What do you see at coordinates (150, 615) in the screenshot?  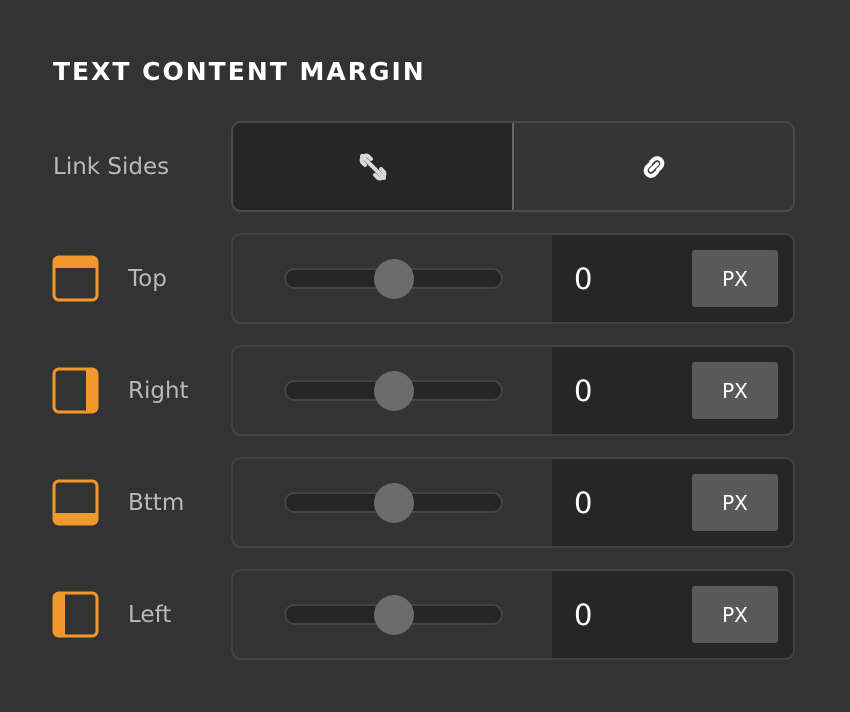 I see `row-label-left: Left` at bounding box center [150, 615].